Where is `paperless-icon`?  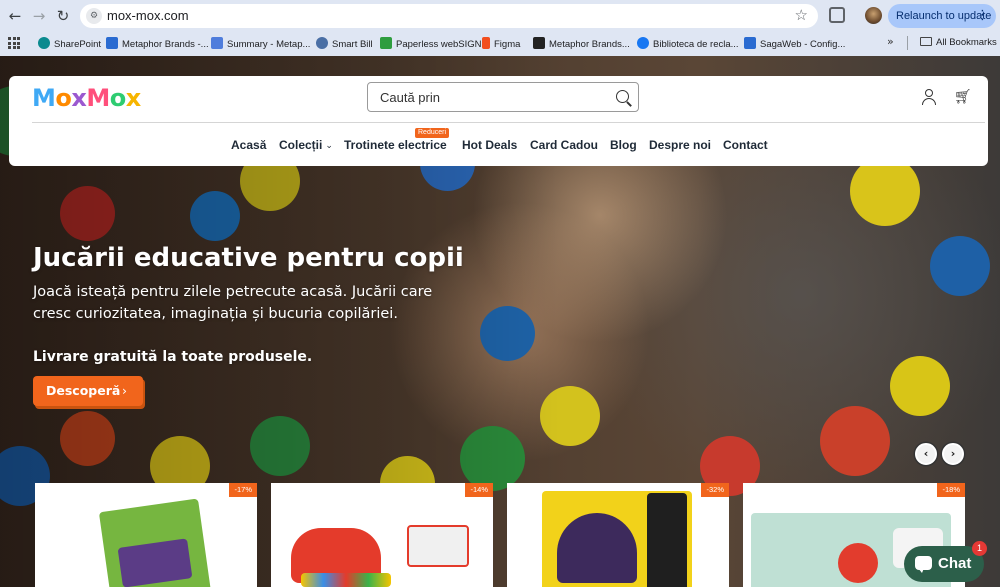
paperless-icon is located at coordinates (386, 43).